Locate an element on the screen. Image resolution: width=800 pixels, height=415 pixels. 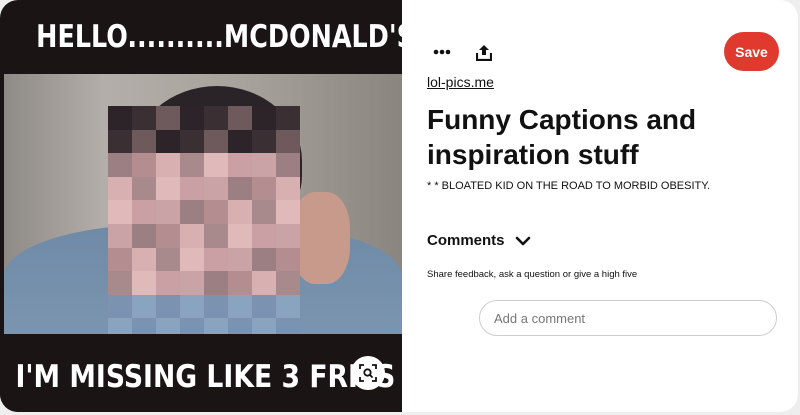
comments-toggle: Comments is located at coordinates (479, 240).